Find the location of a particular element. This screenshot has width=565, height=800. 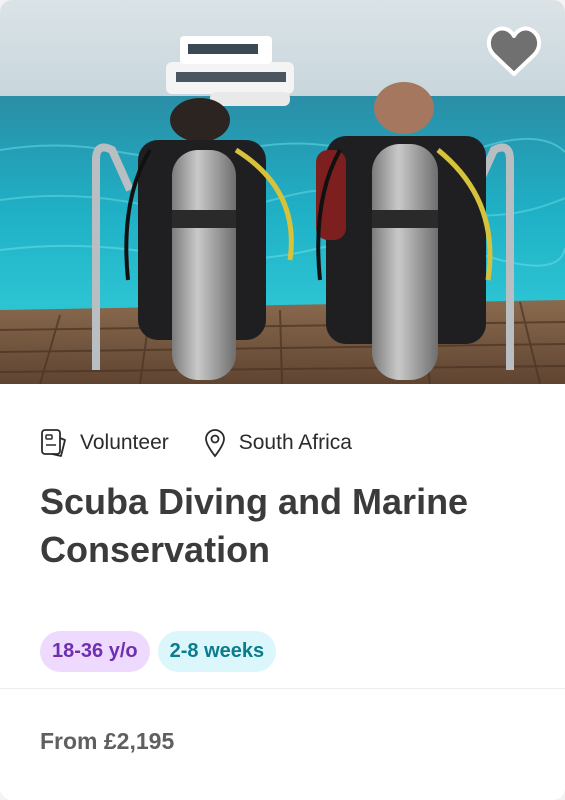

age-range-tag: 18-36 y/o is located at coordinates (95, 651).